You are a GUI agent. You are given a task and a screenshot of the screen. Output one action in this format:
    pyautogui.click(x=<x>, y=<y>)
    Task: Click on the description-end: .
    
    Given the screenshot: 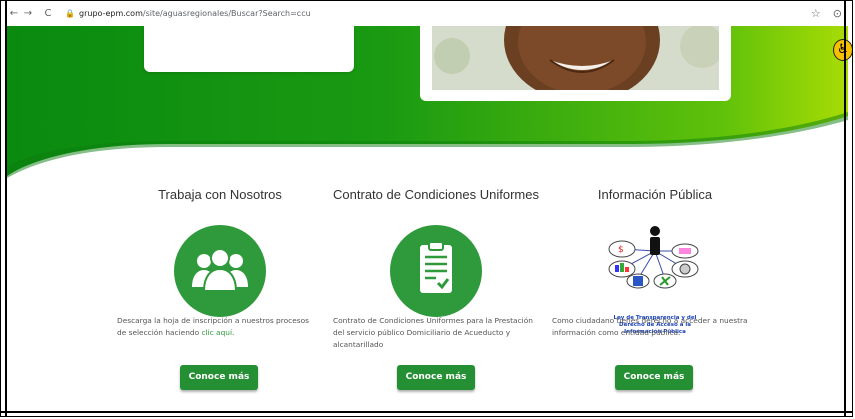 What is the action you would take?
    pyautogui.click(x=233, y=332)
    